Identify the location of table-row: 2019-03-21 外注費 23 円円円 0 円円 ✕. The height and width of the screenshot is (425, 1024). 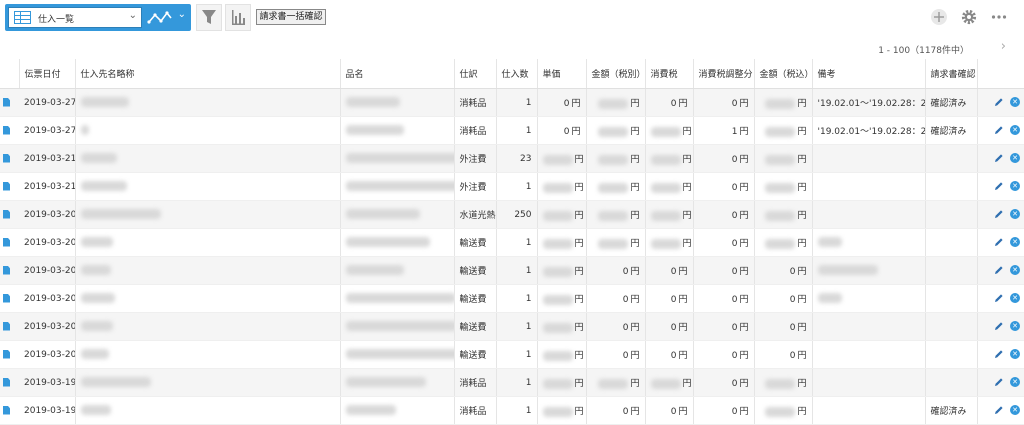
(512, 158).